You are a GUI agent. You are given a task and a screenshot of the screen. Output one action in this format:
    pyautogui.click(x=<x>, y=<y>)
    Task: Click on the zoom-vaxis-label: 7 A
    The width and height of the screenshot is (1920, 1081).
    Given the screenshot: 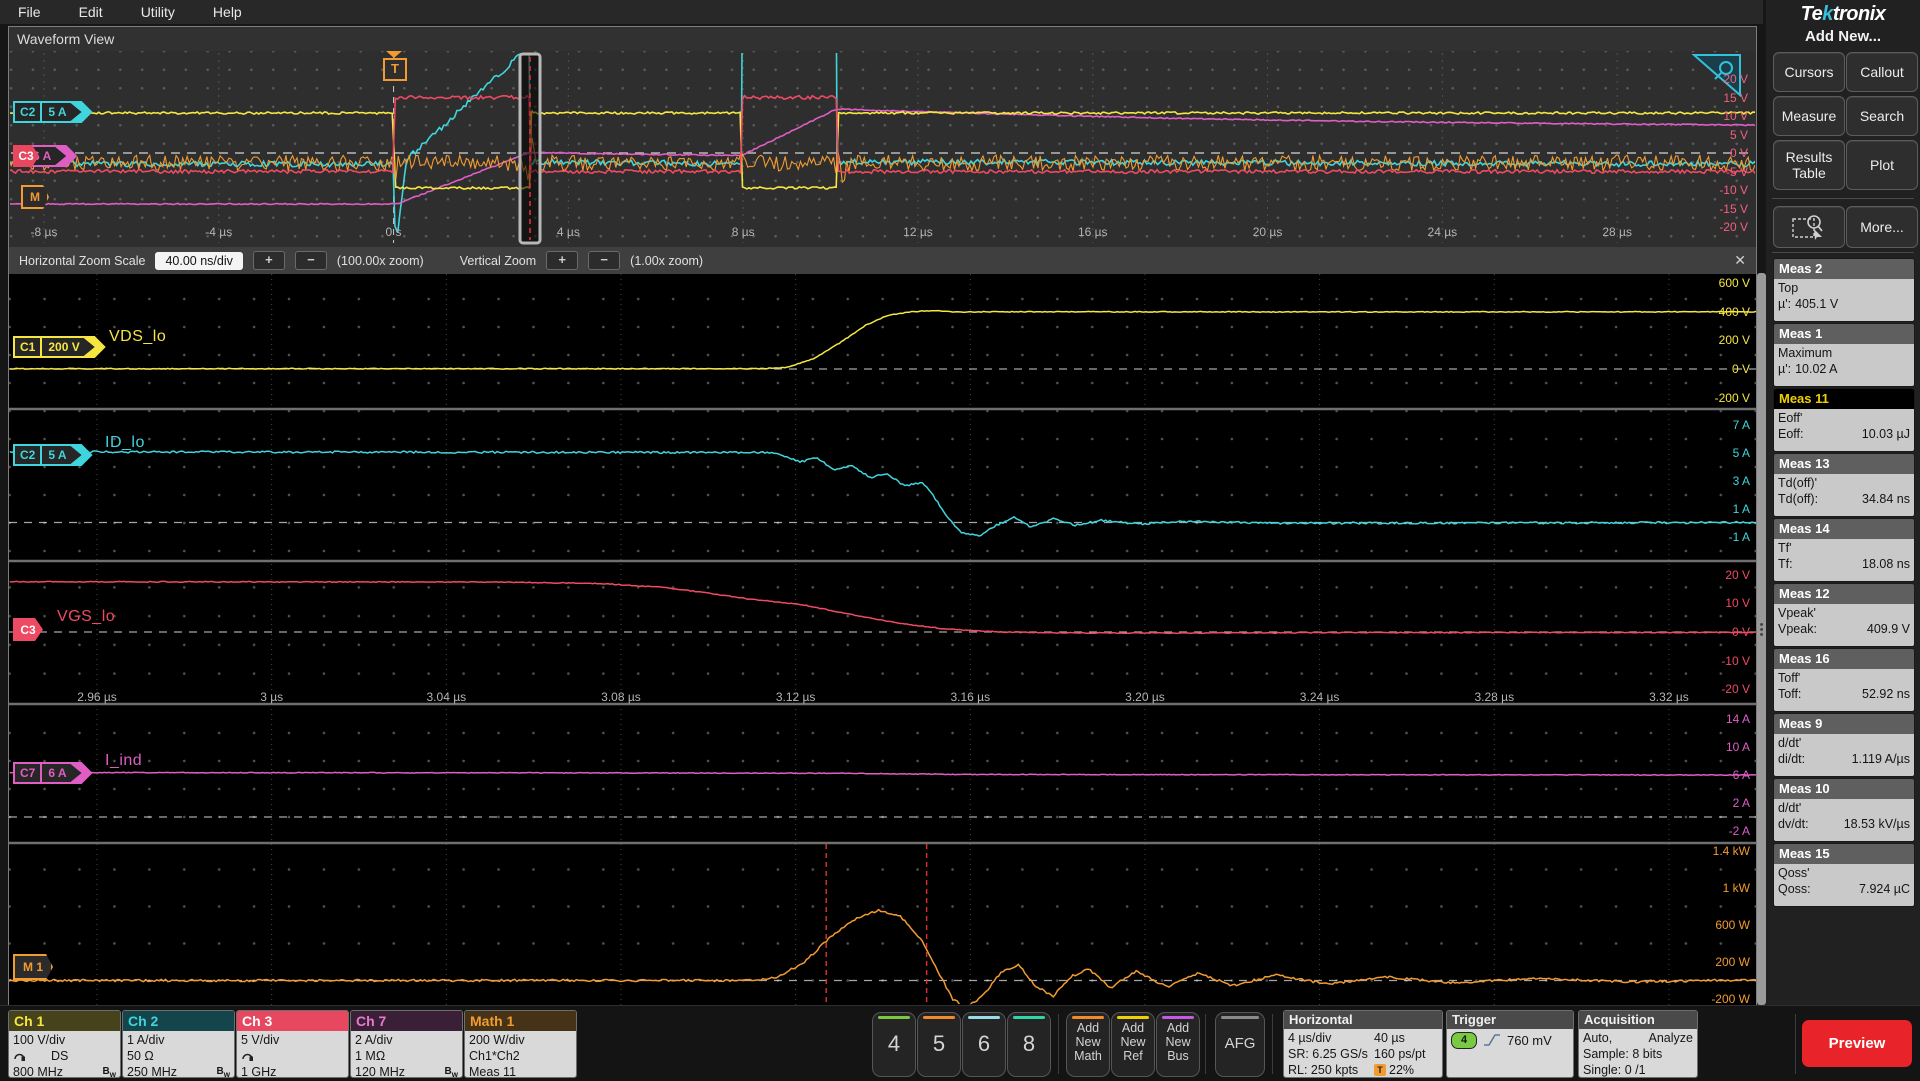 What is the action you would take?
    pyautogui.click(x=1741, y=424)
    